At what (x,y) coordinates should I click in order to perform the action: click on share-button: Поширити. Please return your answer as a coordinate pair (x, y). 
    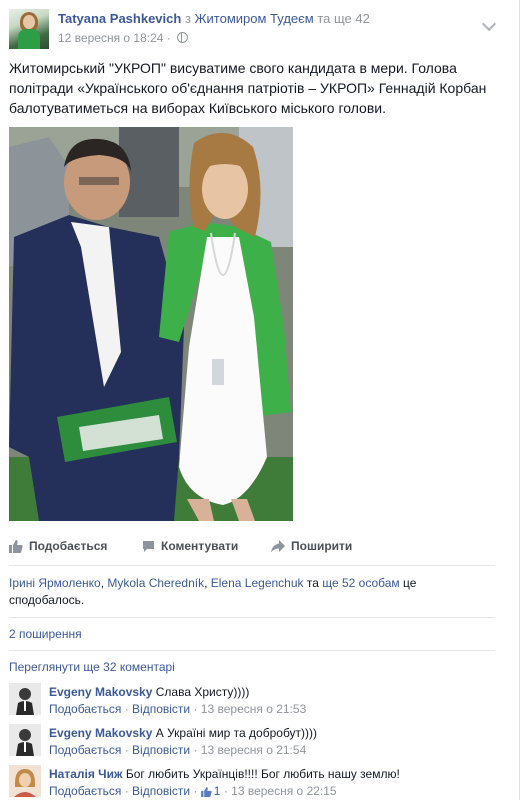
    Looking at the image, I should click on (311, 546).